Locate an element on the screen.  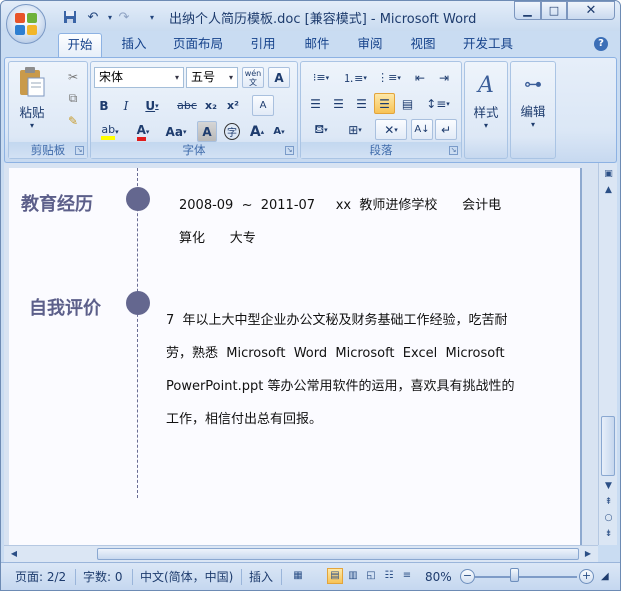
superscript-icon: x² is located at coordinates (233, 105).